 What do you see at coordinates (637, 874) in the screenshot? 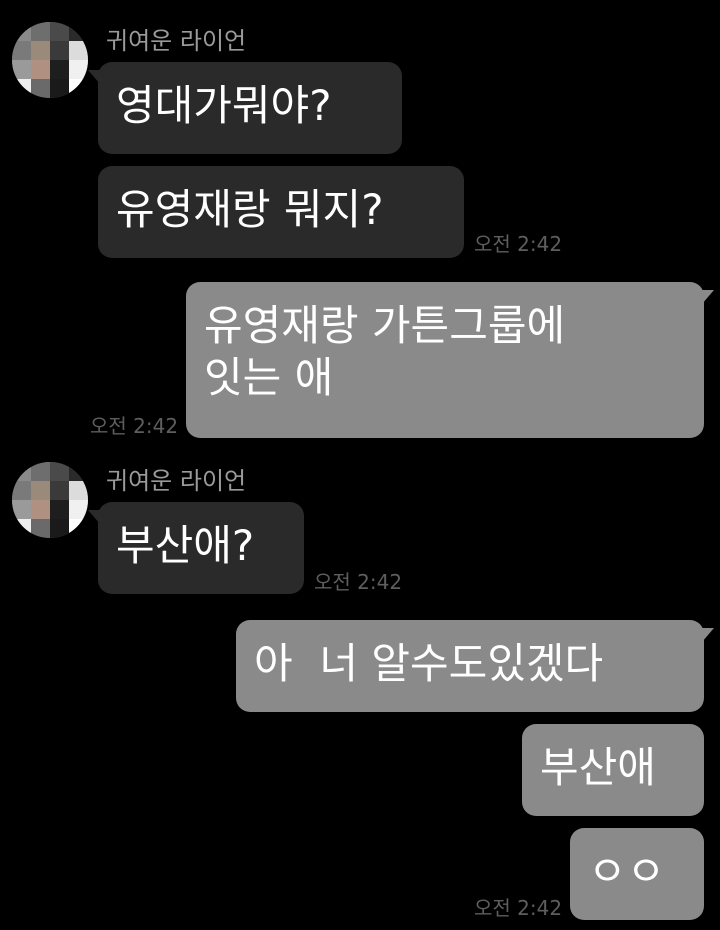
I see `message-bubble-outgoing: ㅇㅇ` at bounding box center [637, 874].